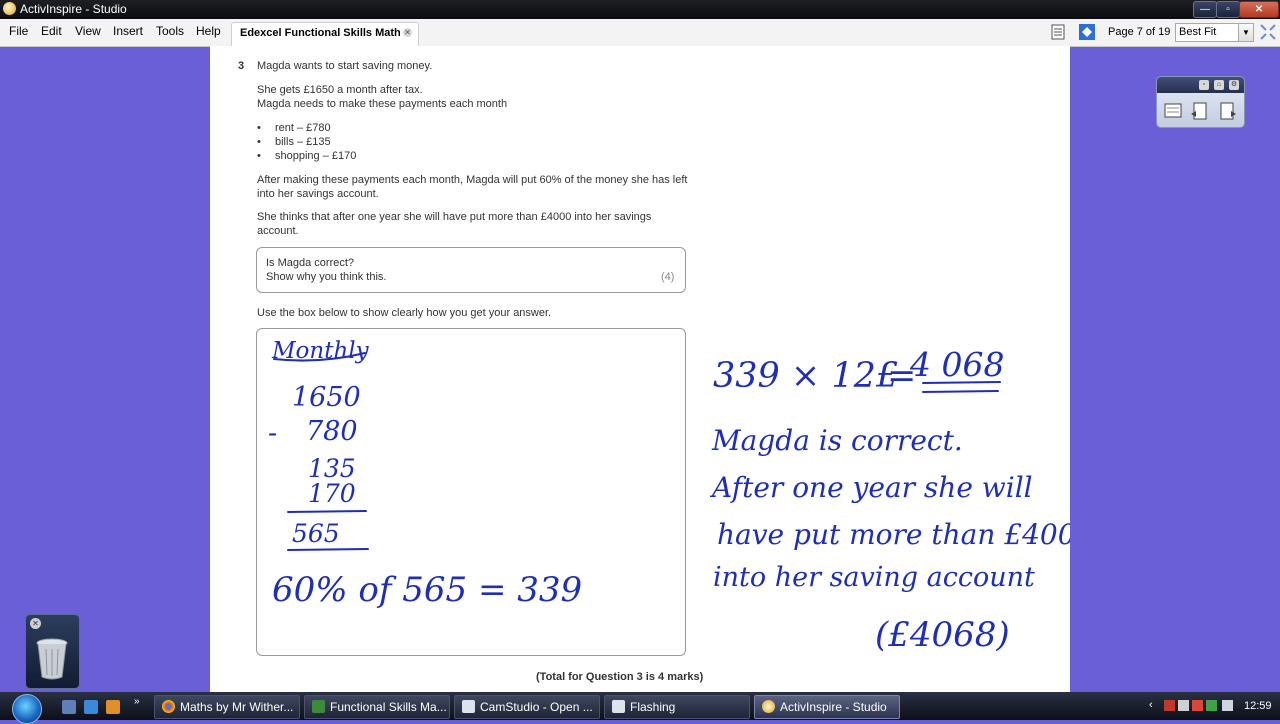 Image resolution: width=1280 pixels, height=724 pixels. I want to click on document-tab: Edexcel Functional Skills Maths ✕, so click(325, 34).